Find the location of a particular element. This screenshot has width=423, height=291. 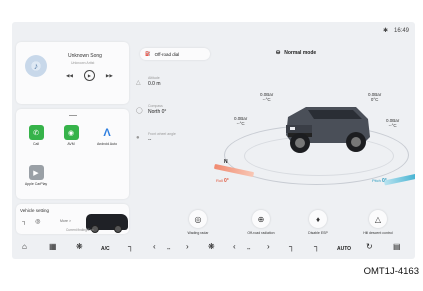

left-temperature: -- is located at coordinates (169, 249).